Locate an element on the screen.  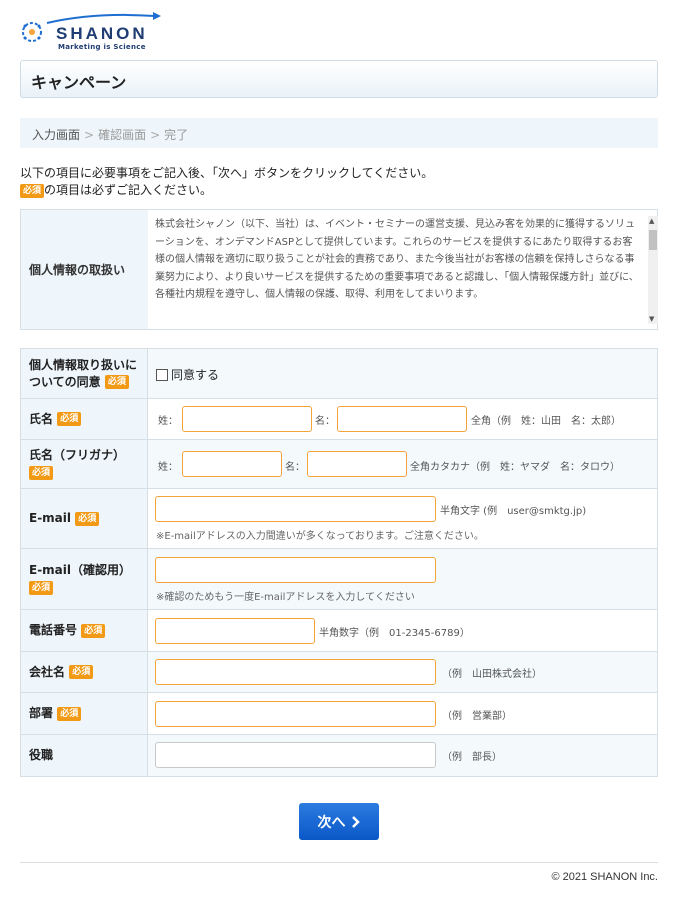
email-confirm-note: ※確認のためもう一度E-mailアドレスを入力してください is located at coordinates (285, 597).